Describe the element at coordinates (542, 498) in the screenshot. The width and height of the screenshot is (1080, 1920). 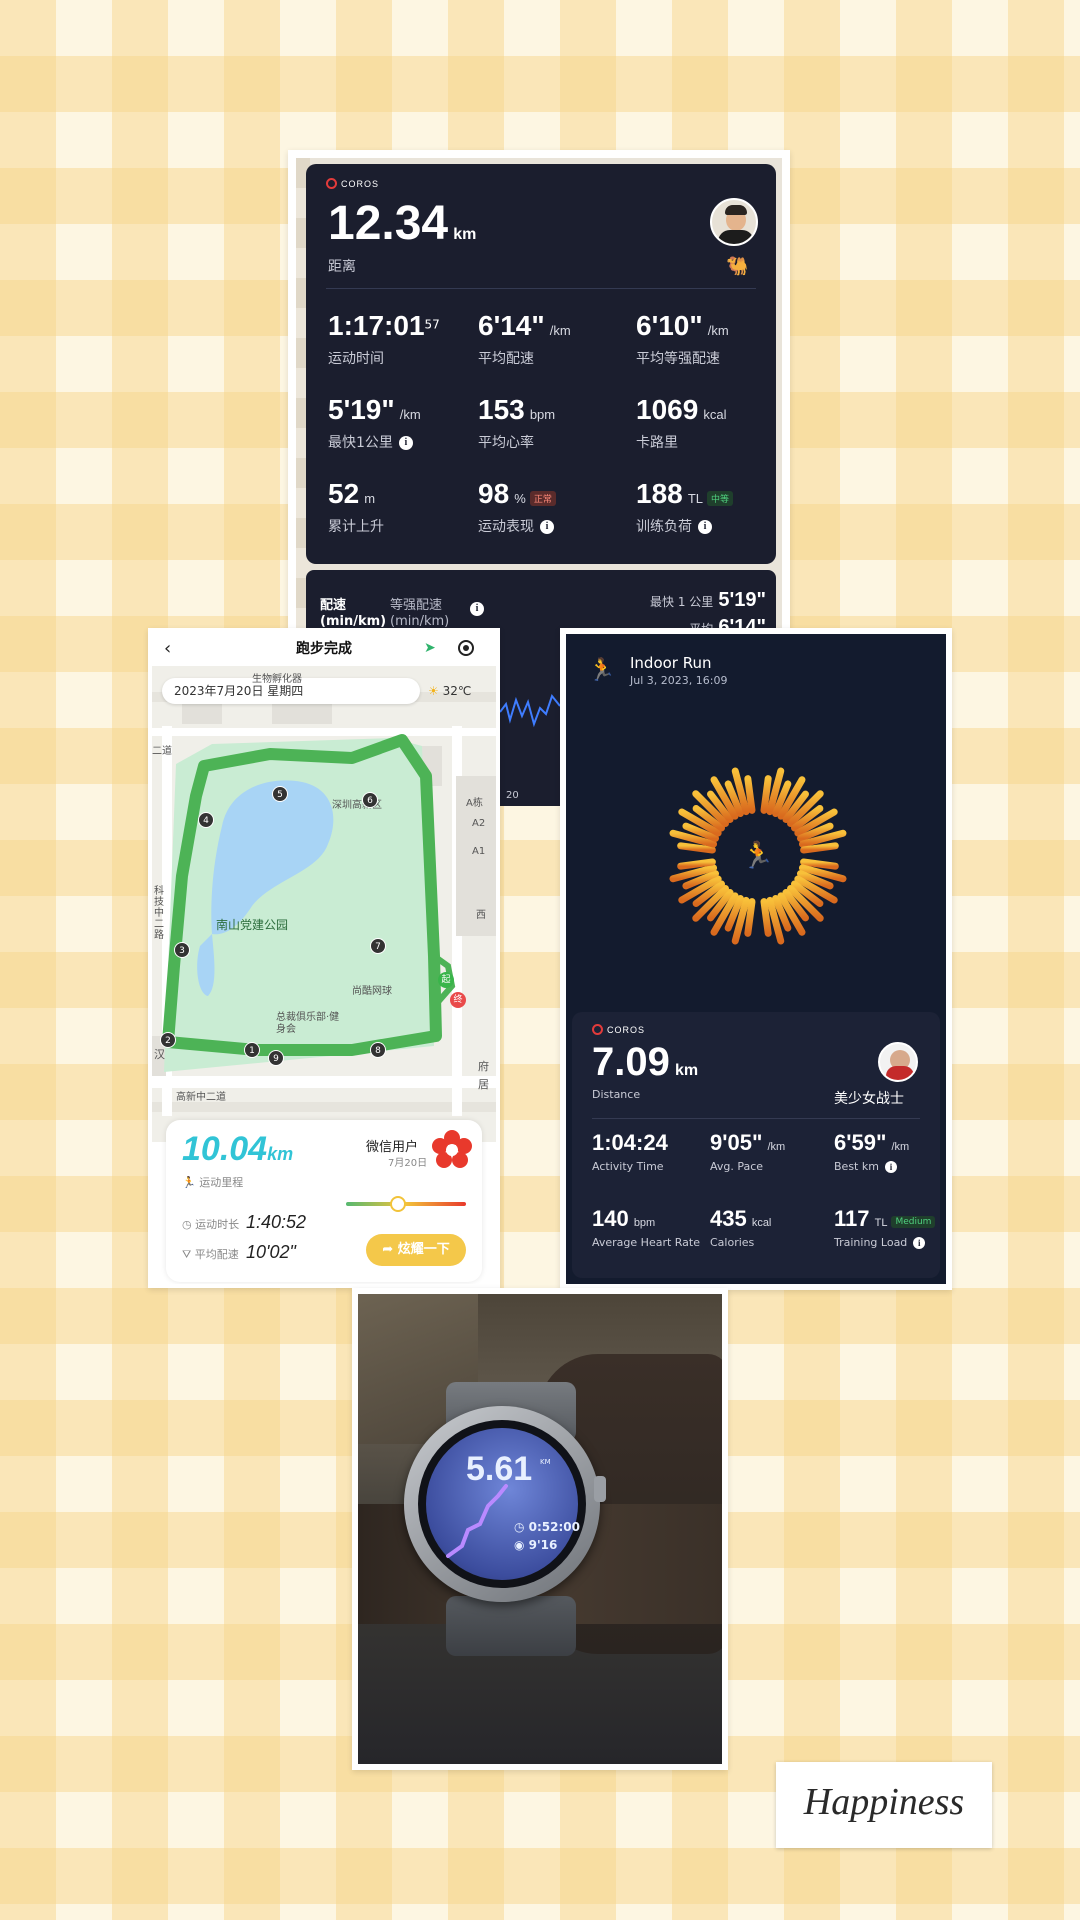
I see `stat-tag: 正常` at that location.